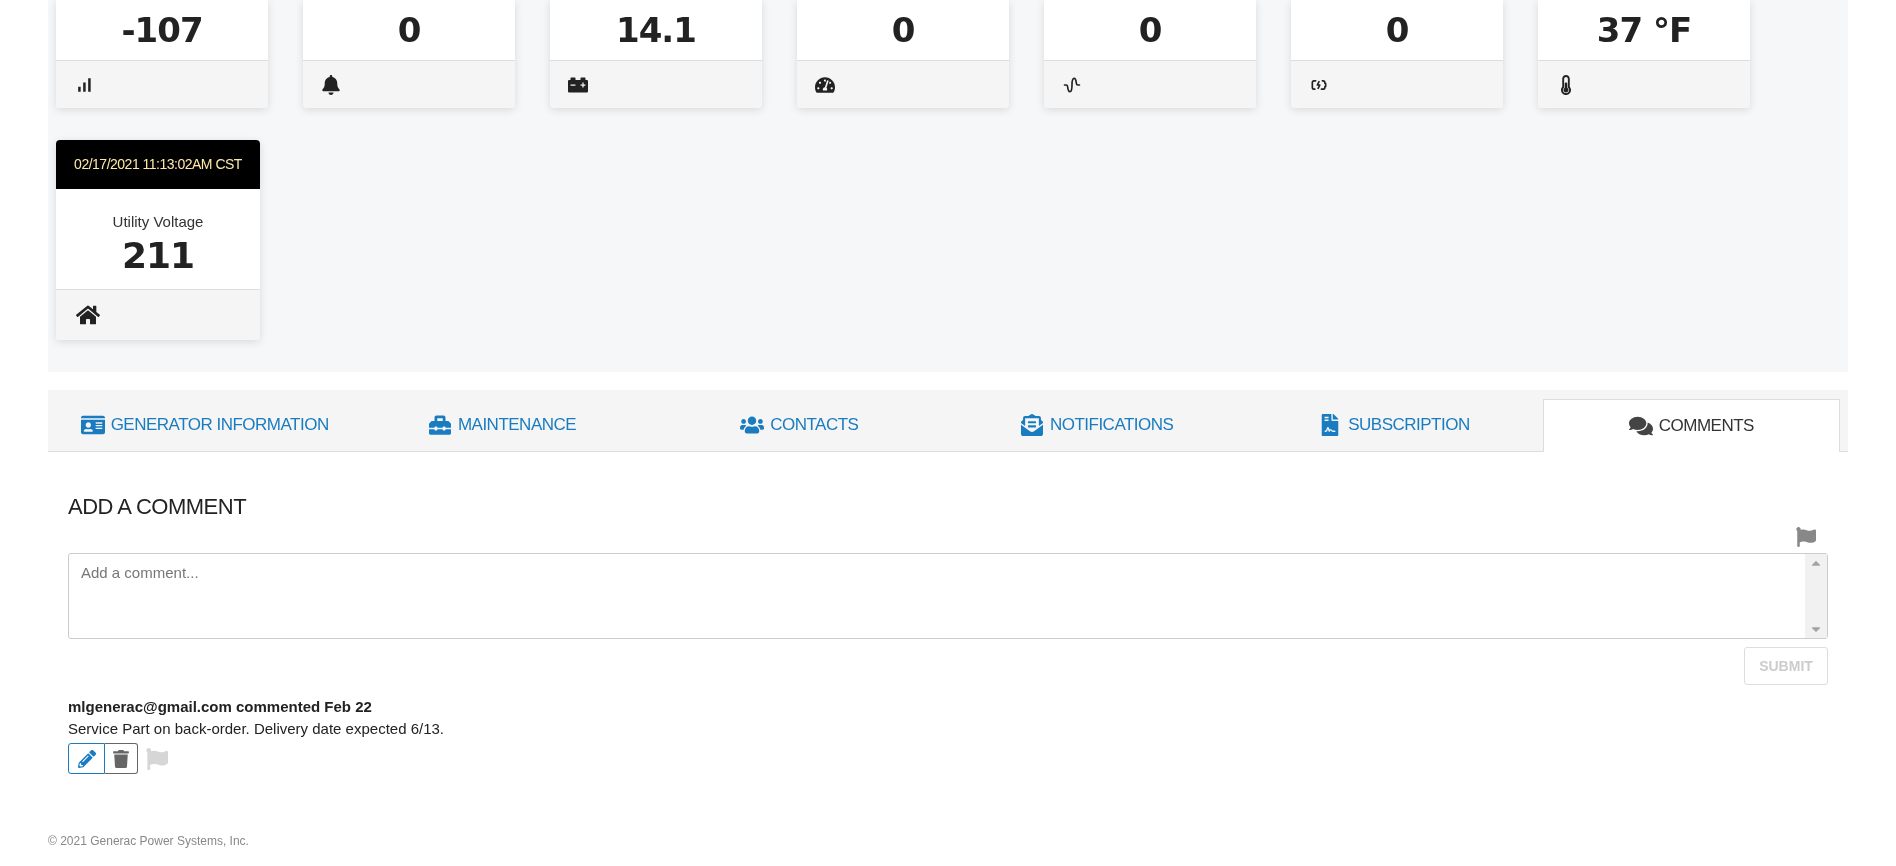 Image resolution: width=1896 pixels, height=866 pixels. What do you see at coordinates (158, 222) in the screenshot?
I see `metric-label: Utility Voltage` at bounding box center [158, 222].